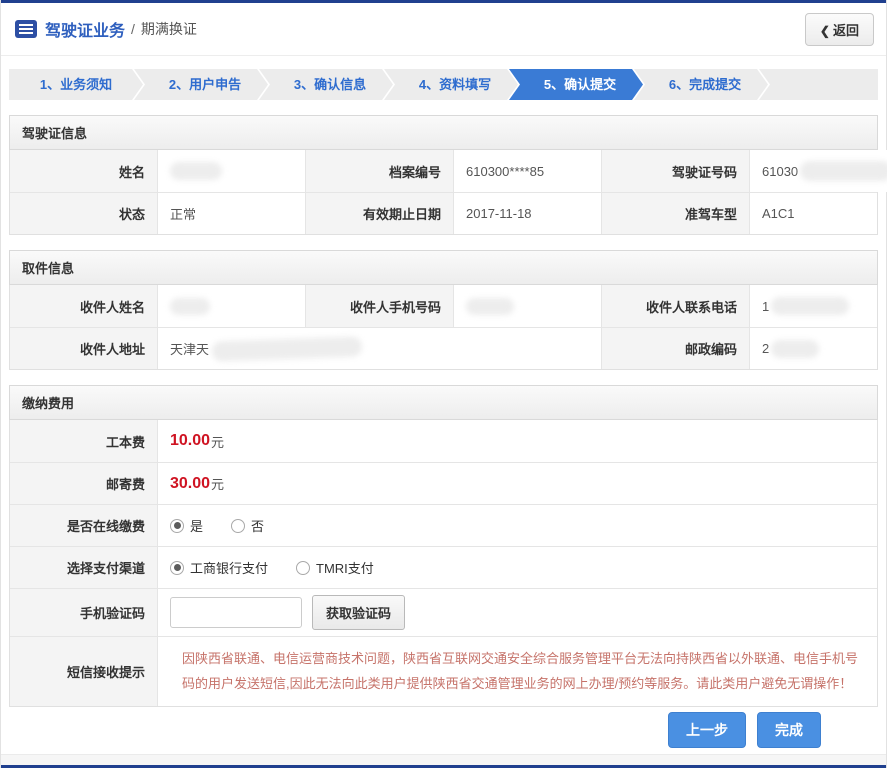 The width and height of the screenshot is (887, 768). I want to click on footer-strip, so click(443, 759).